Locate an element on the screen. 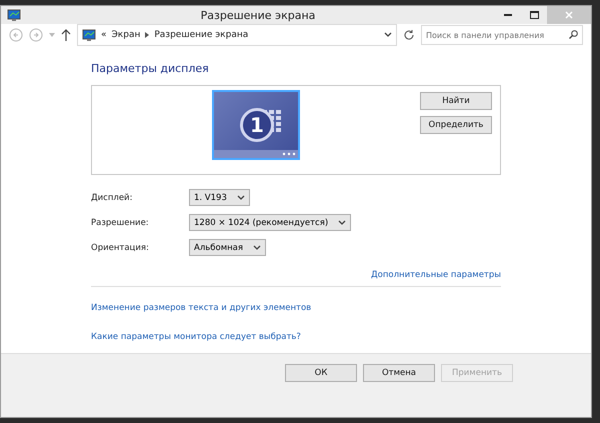 The image size is (600, 423). field-label: Ориентация: is located at coordinates (120, 247).